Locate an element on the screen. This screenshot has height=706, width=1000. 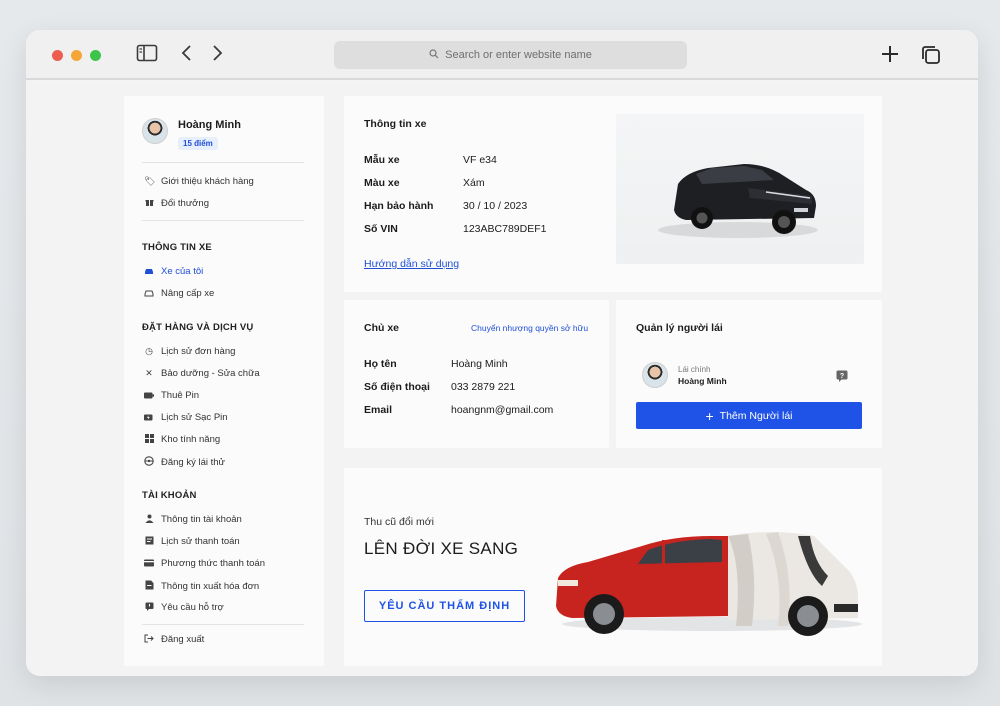
vehicle-warranty-row: Hạn bảo hành 30 / 10 / 2023 is located at coordinates (446, 206).